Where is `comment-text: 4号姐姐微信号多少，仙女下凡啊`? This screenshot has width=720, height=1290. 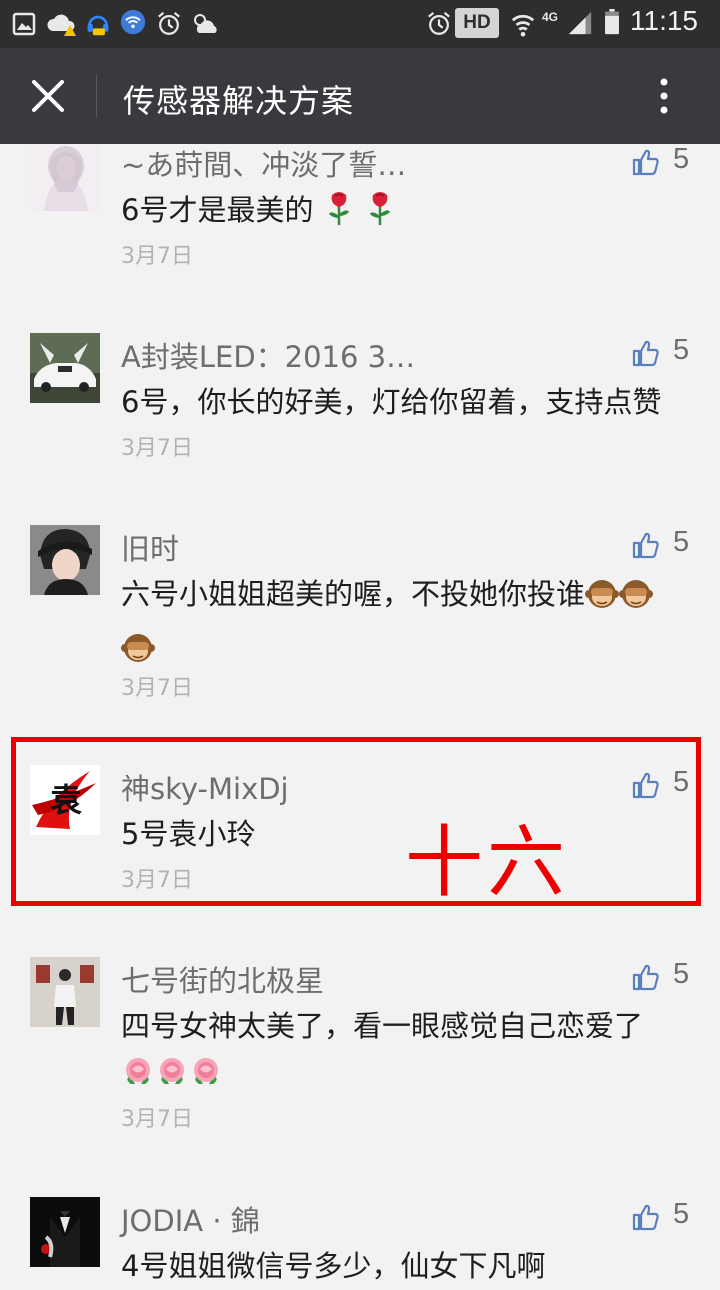 comment-text: 4号姐姐微信号多少，仙女下凡啊 is located at coordinates (333, 1266).